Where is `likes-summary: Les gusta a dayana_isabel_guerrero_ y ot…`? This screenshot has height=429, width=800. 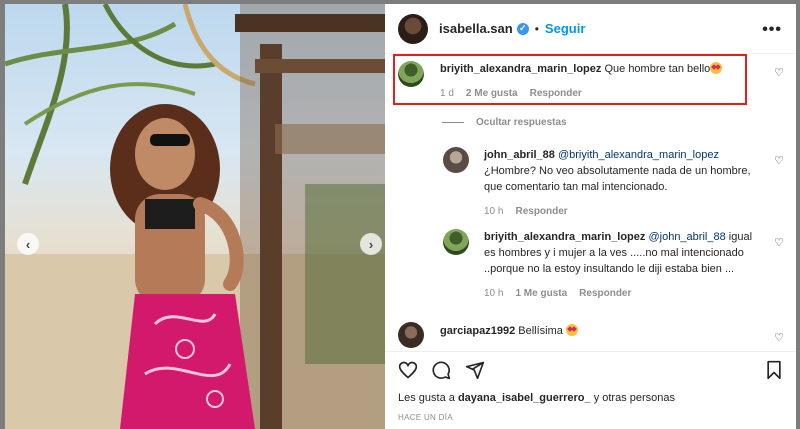
likes-summary: Les gusta a dayana_isabel_guerrero_ y ot… is located at coordinates (536, 398).